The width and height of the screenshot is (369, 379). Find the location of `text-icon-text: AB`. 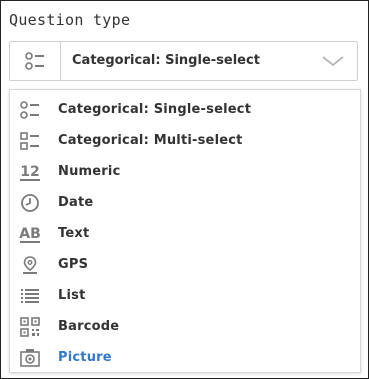

text-icon-text: AB is located at coordinates (30, 234).